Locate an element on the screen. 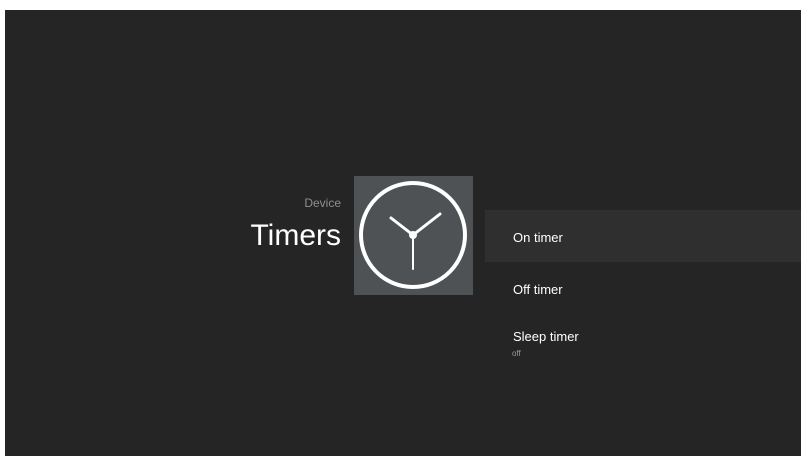  category-label: Device is located at coordinates (322, 203).